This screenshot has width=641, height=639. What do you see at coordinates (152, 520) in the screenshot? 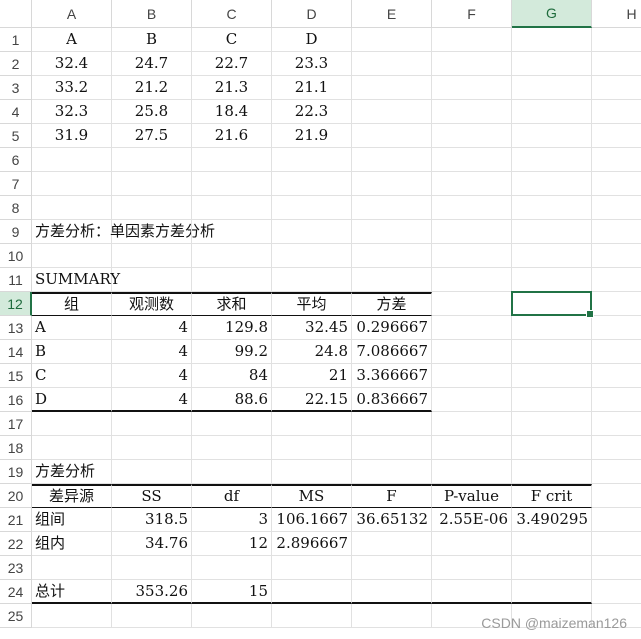
I see `cell-b21: 318.5` at bounding box center [152, 520].